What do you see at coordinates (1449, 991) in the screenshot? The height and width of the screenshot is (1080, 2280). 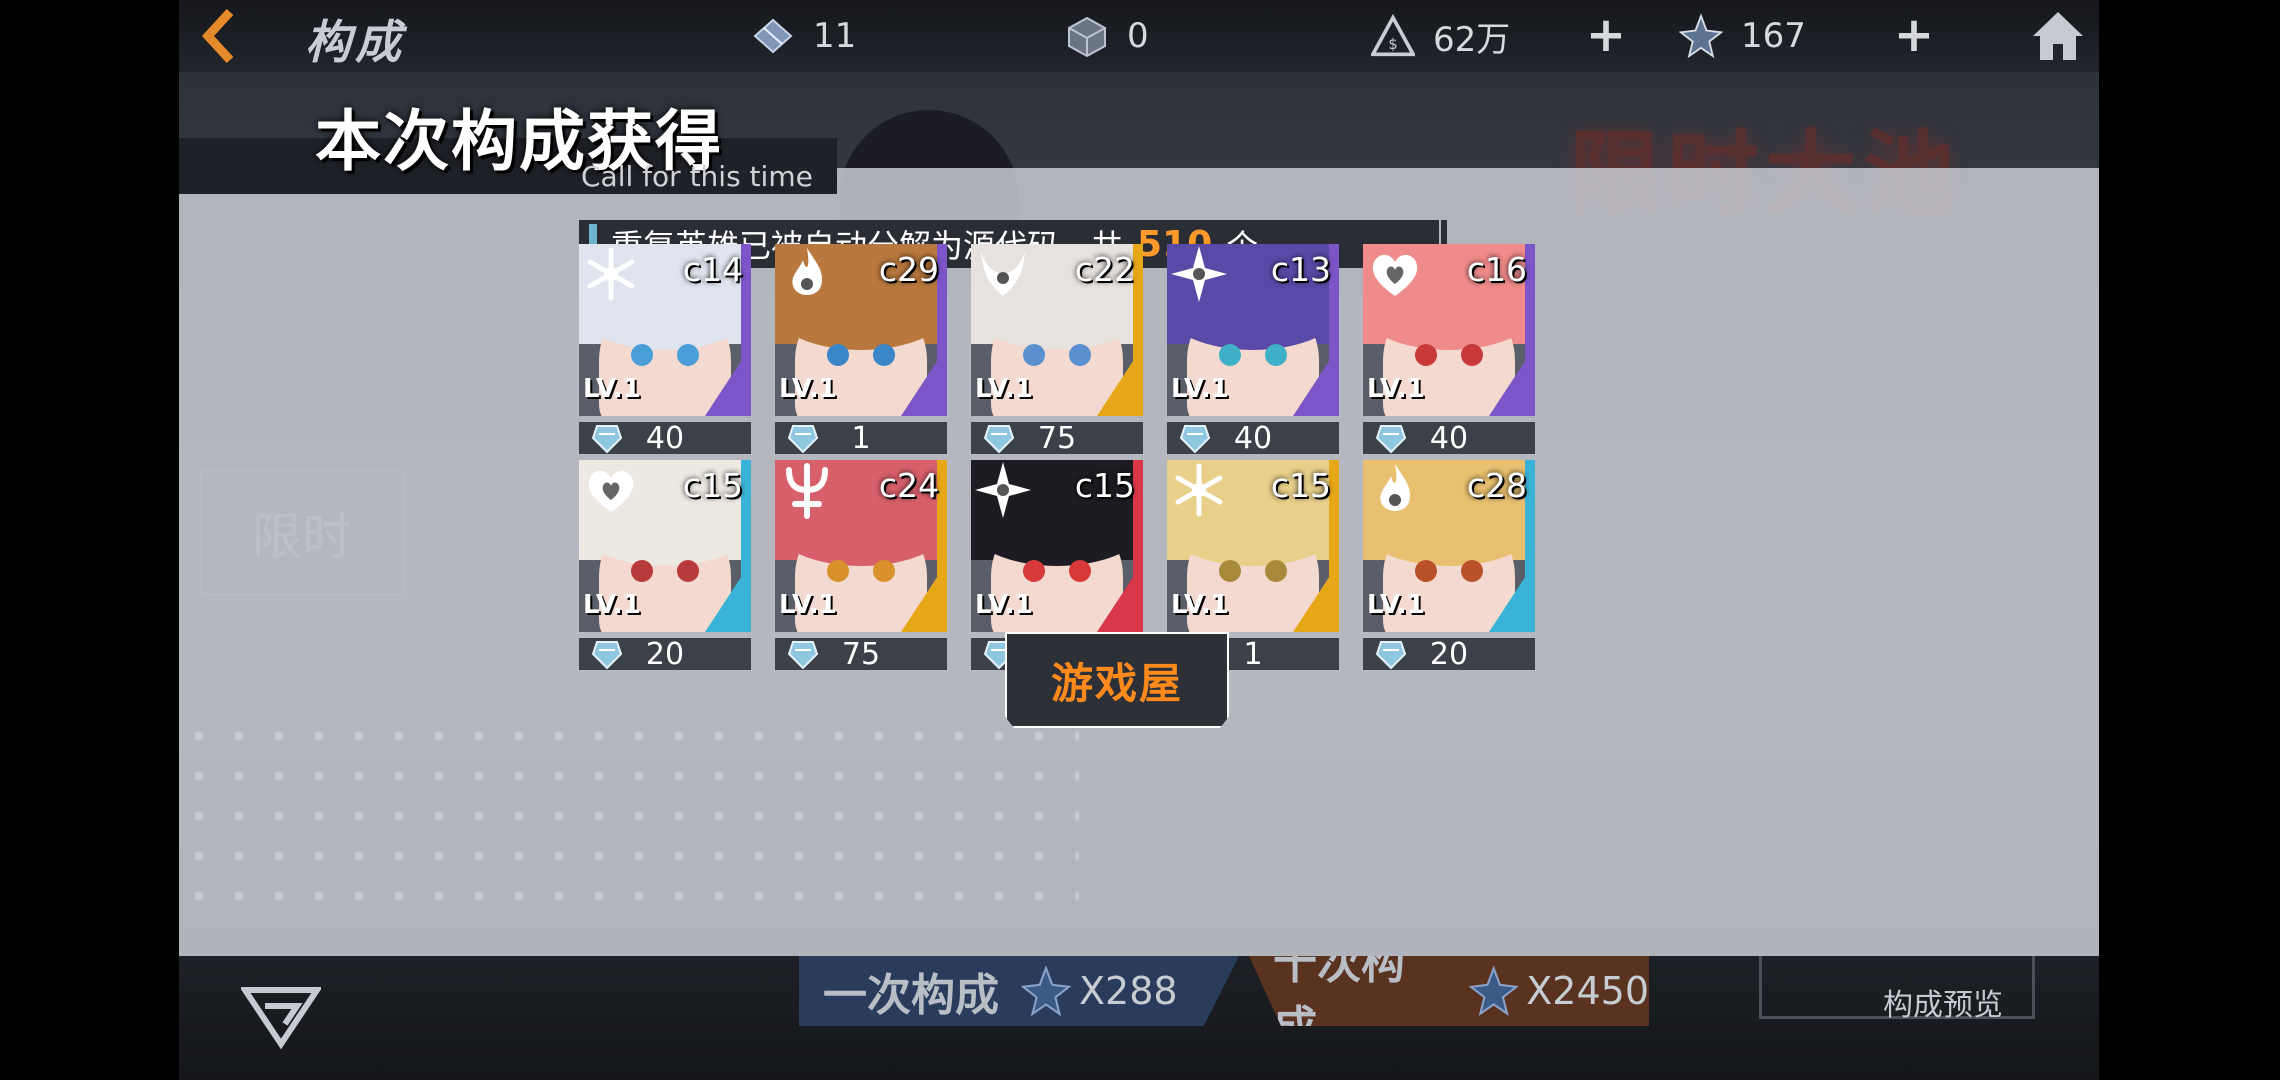 I see `ten-summon-button: 十次构成 X2450` at bounding box center [1449, 991].